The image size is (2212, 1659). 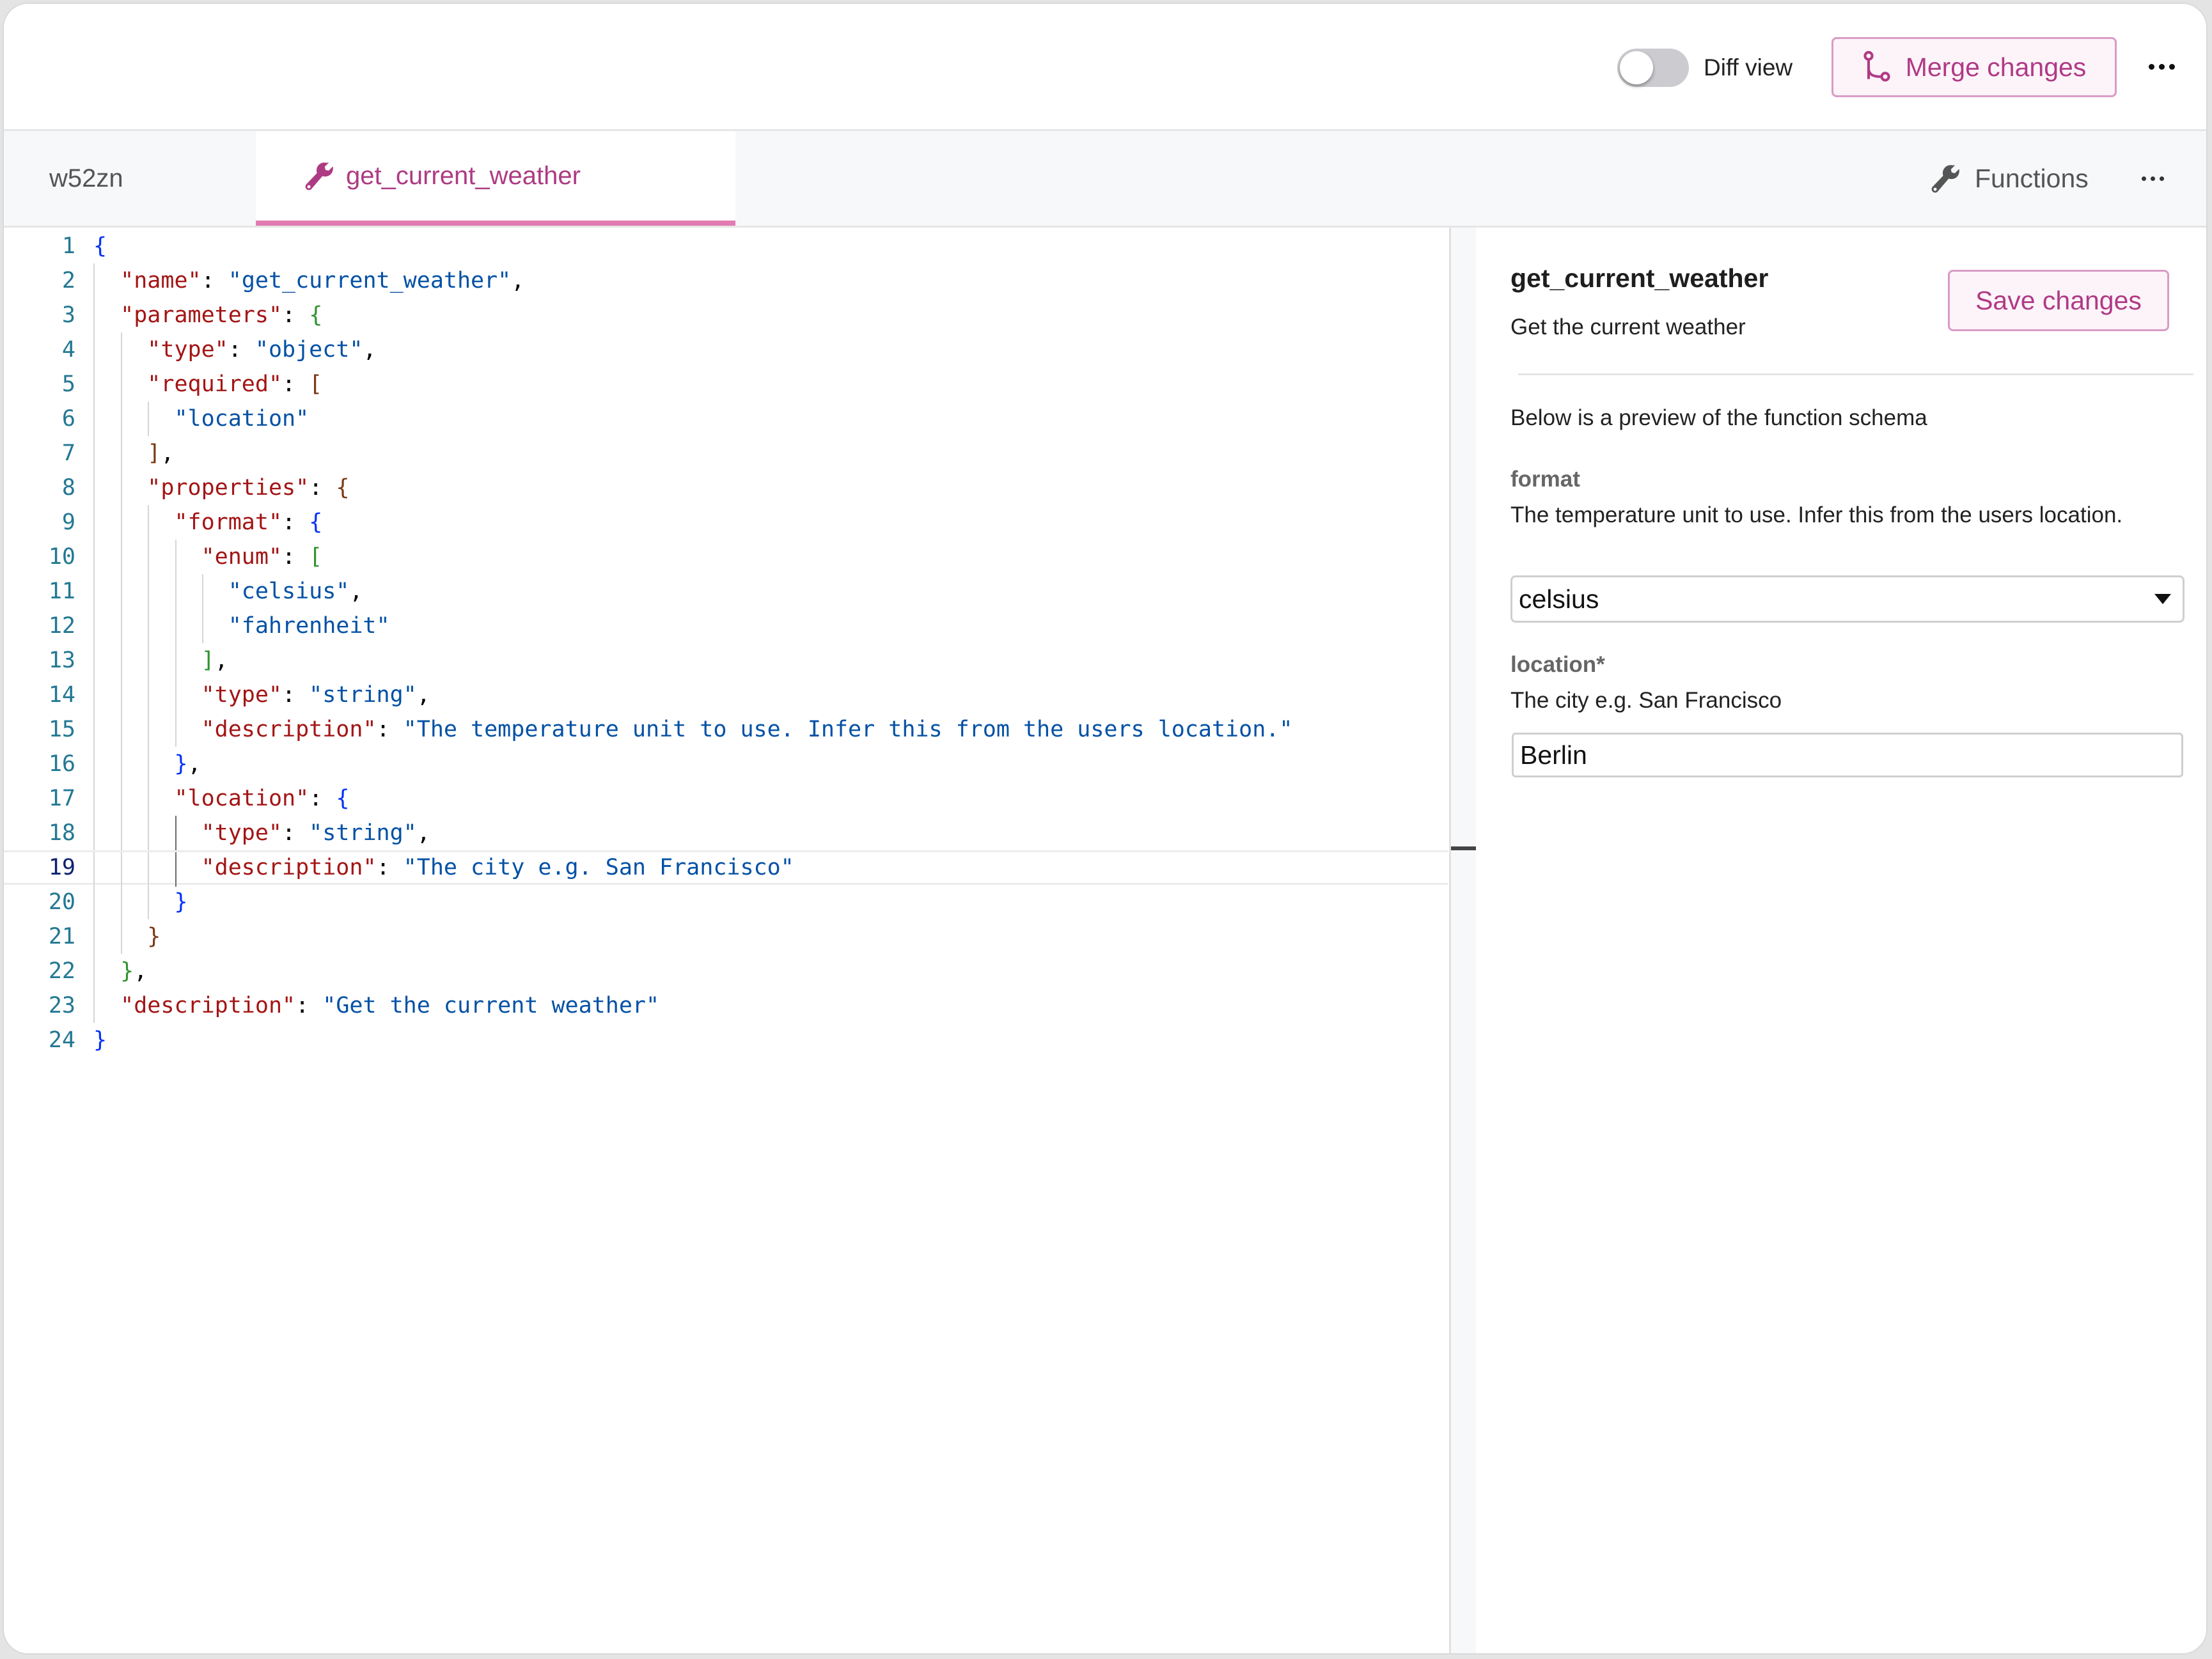 What do you see at coordinates (62, 1040) in the screenshot?
I see `line-number: 24` at bounding box center [62, 1040].